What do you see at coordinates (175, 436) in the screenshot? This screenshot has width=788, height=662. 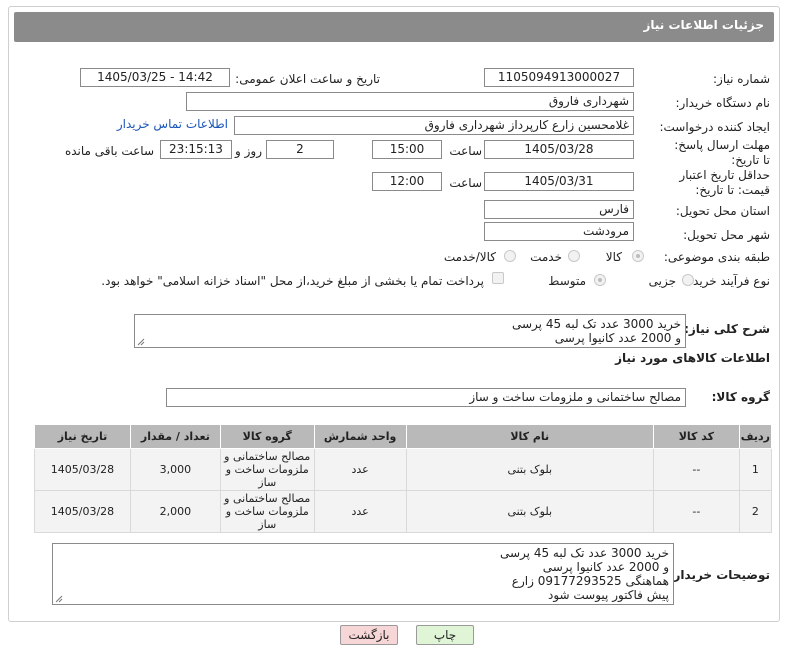 I see `col-qty-header: تعداد / مقدار` at bounding box center [175, 436].